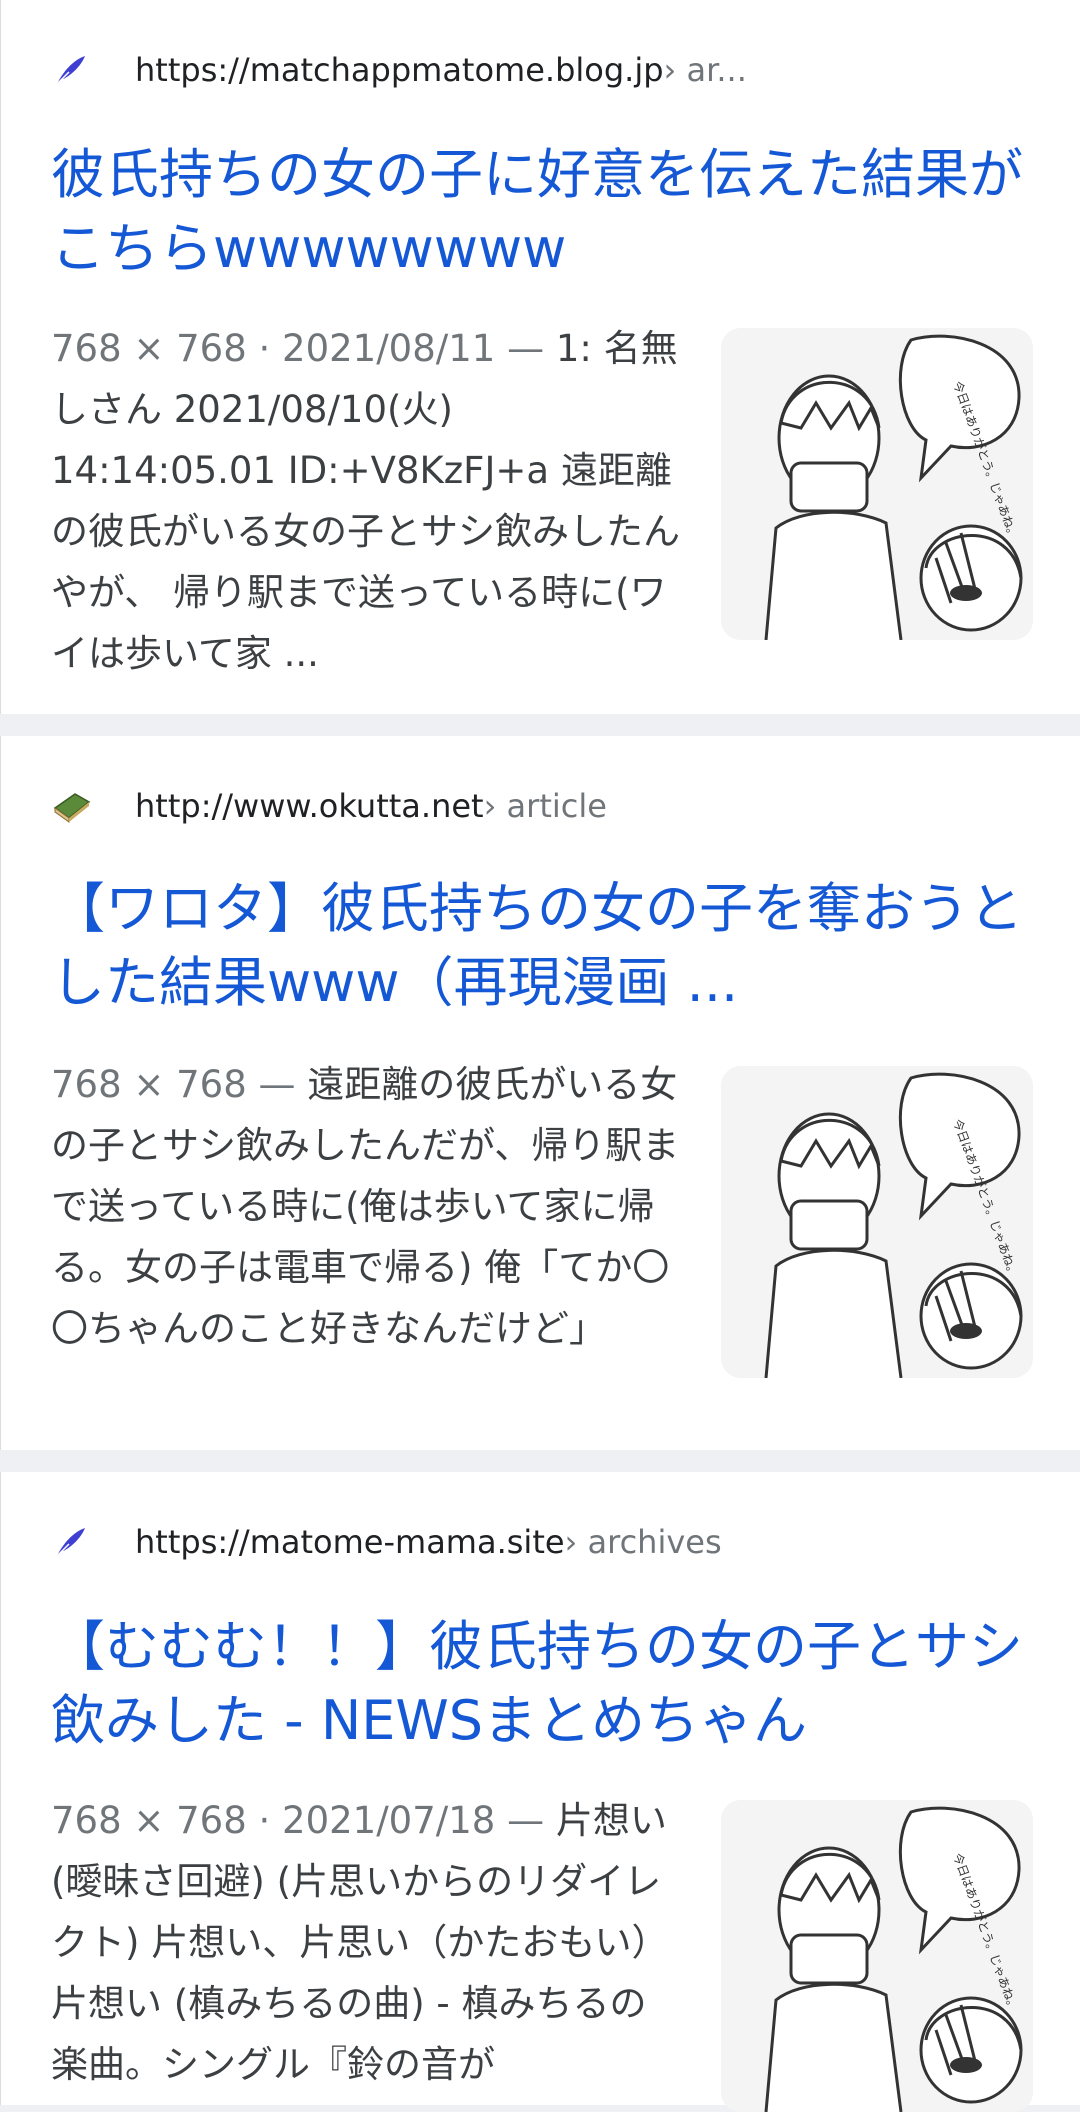  I want to click on result-url: https://matchappmatome.blog.jp, so click(399, 70).